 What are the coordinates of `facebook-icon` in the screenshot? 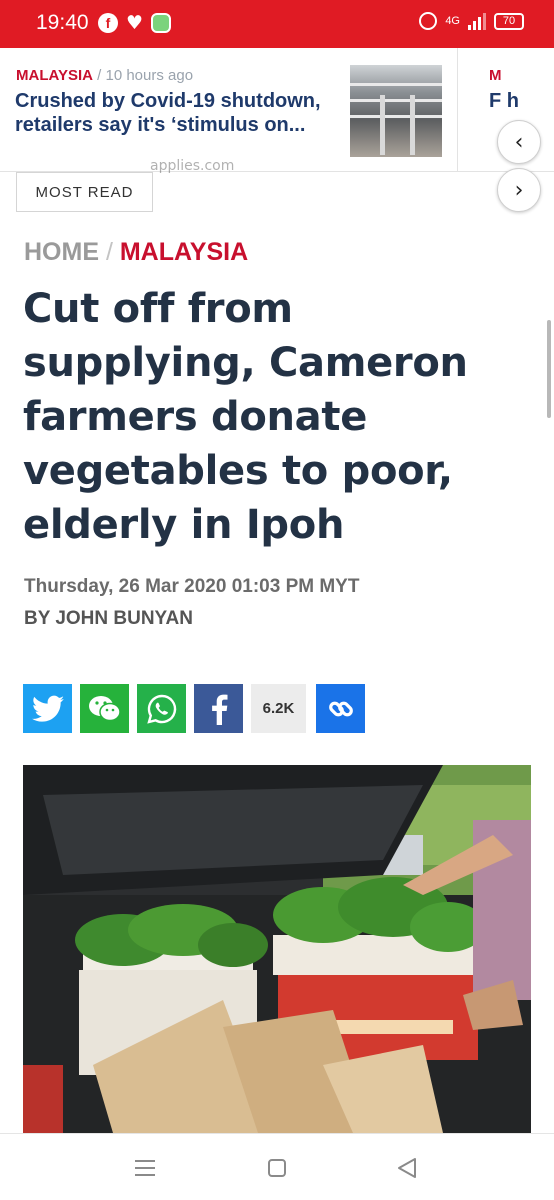 It's located at (219, 709).